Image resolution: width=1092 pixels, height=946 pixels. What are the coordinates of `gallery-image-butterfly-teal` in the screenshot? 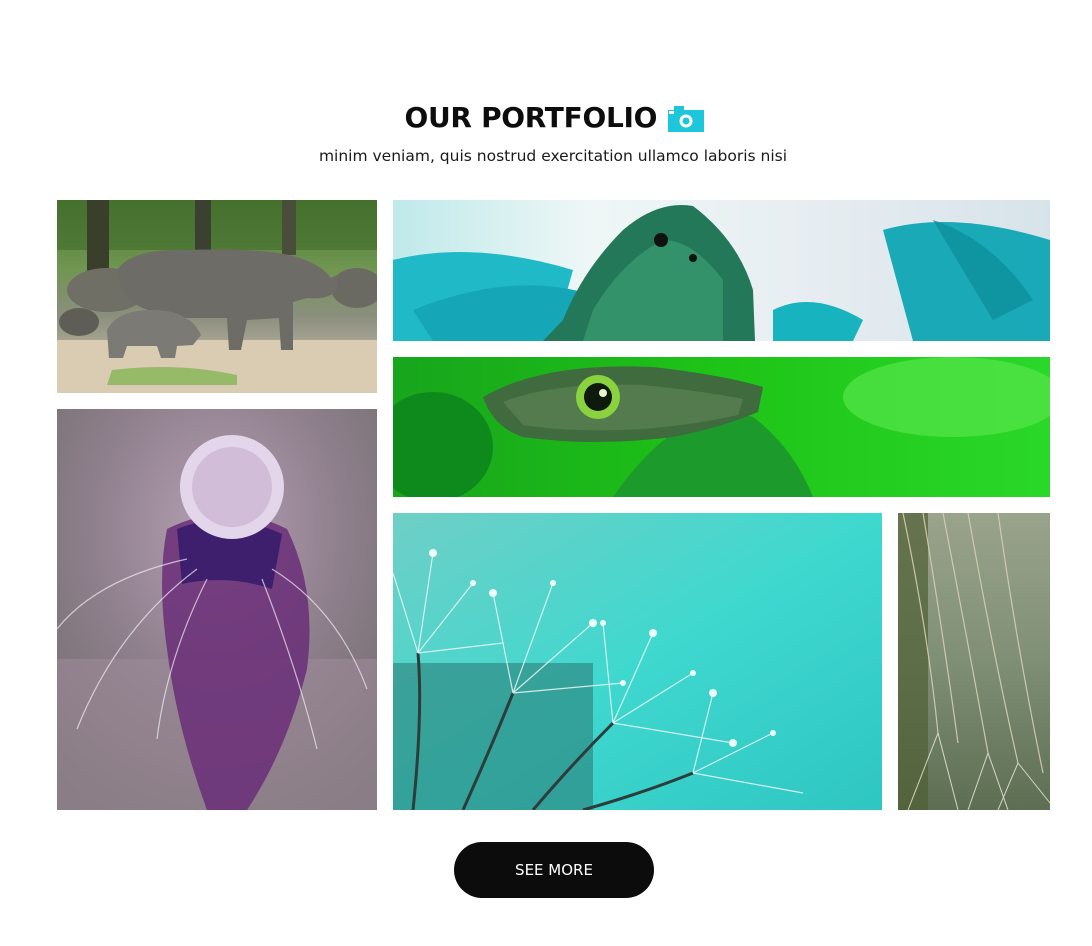 It's located at (721, 270).